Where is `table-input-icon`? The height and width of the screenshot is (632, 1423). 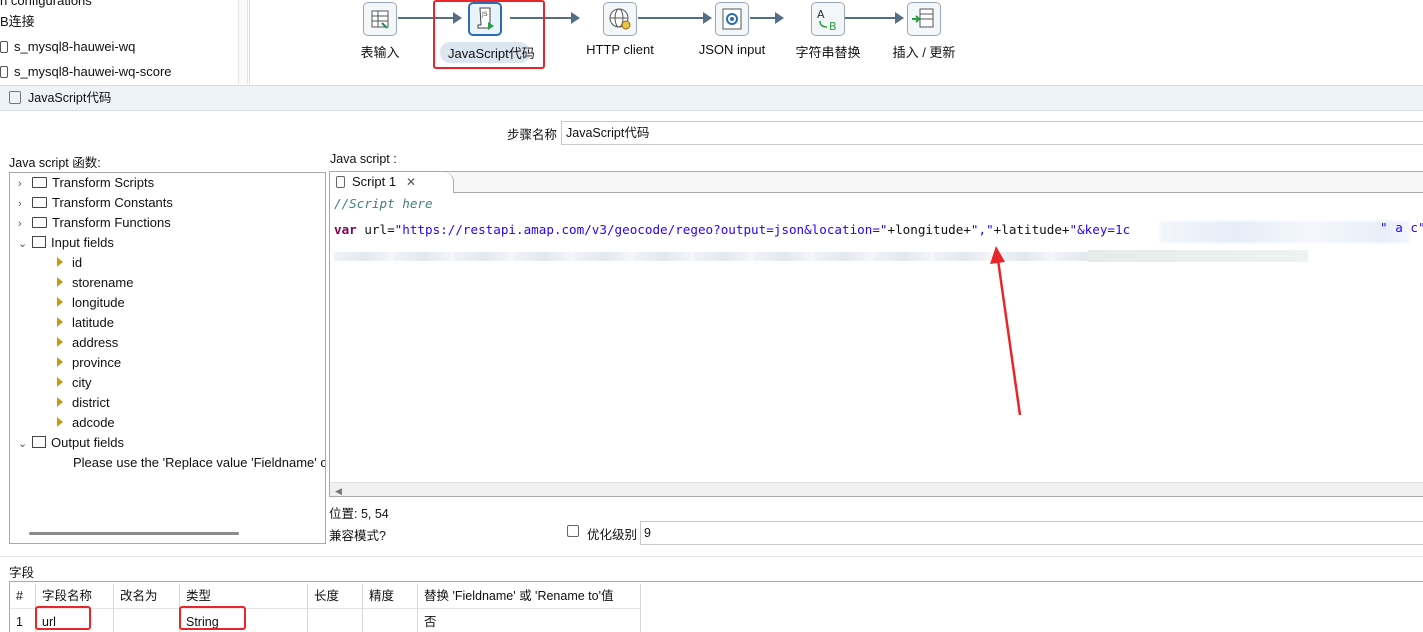
table-input-icon is located at coordinates (380, 19).